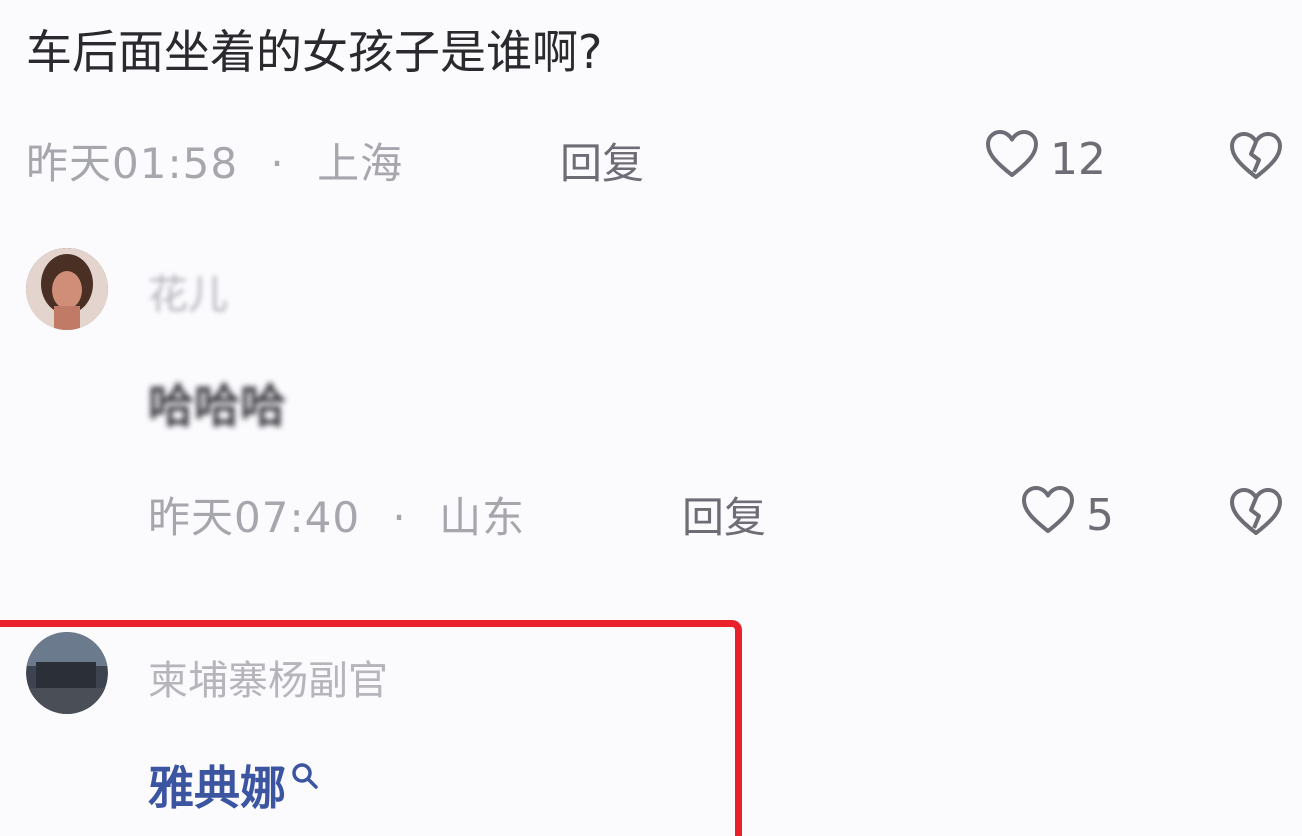  Describe the element at coordinates (1045, 159) in the screenshot. I see `like-button: 12` at that location.